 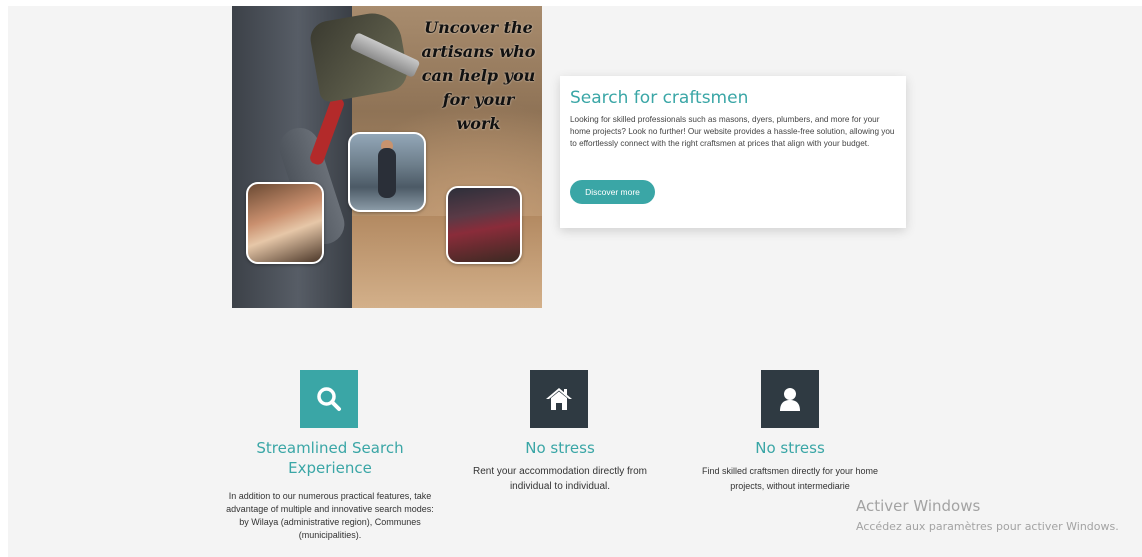 I want to click on search-icon-tile, so click(x=329, y=399).